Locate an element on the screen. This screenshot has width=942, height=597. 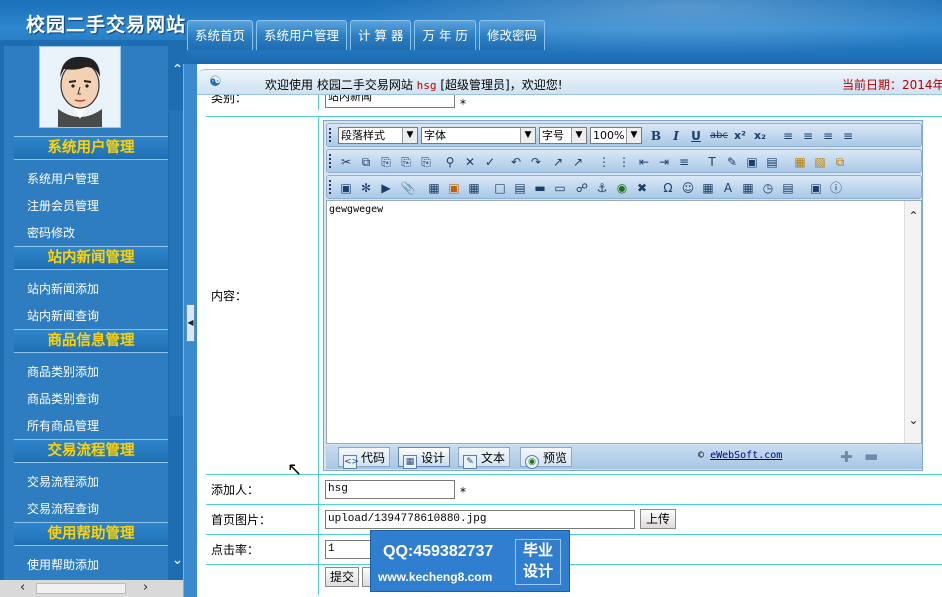
menu-item-change-password: 密码修改 is located at coordinates (51, 232).